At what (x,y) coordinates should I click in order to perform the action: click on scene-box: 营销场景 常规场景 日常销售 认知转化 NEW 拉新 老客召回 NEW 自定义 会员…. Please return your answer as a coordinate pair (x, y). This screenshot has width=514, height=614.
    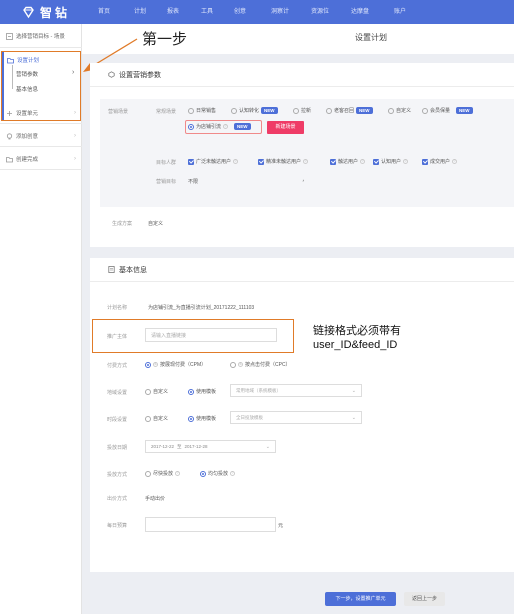
    Looking at the image, I should click on (307, 153).